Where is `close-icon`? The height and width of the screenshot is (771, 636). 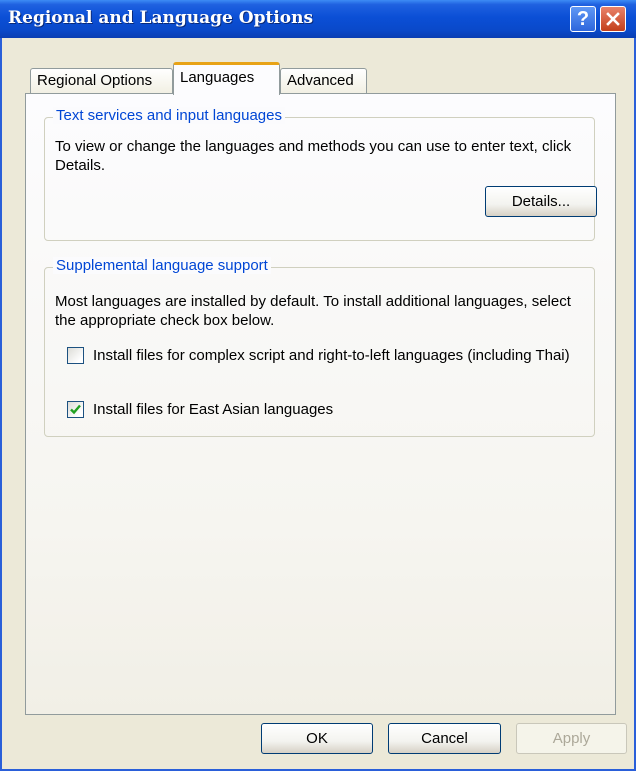
close-icon is located at coordinates (613, 19).